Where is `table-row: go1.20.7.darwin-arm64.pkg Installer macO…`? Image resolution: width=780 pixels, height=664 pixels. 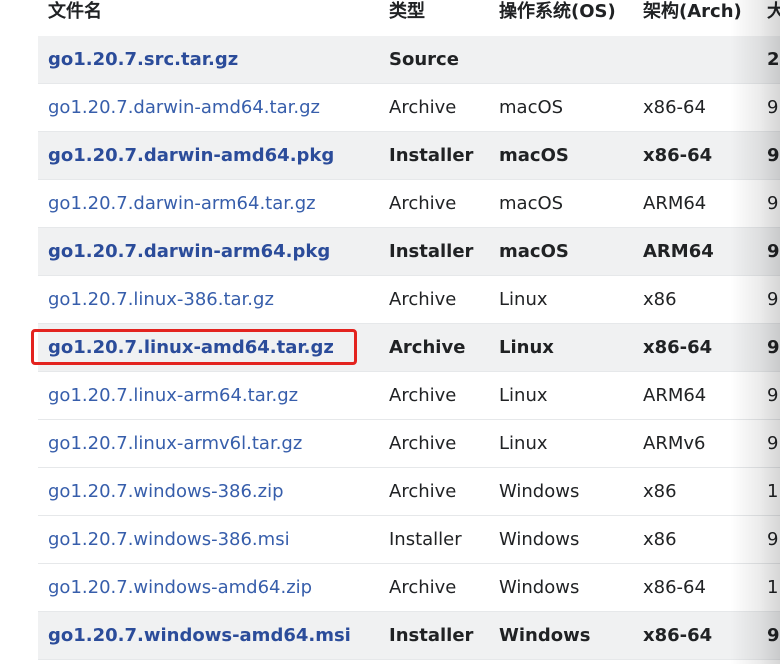
table-row: go1.20.7.darwin-arm64.pkg Installer macO… is located at coordinates (409, 251).